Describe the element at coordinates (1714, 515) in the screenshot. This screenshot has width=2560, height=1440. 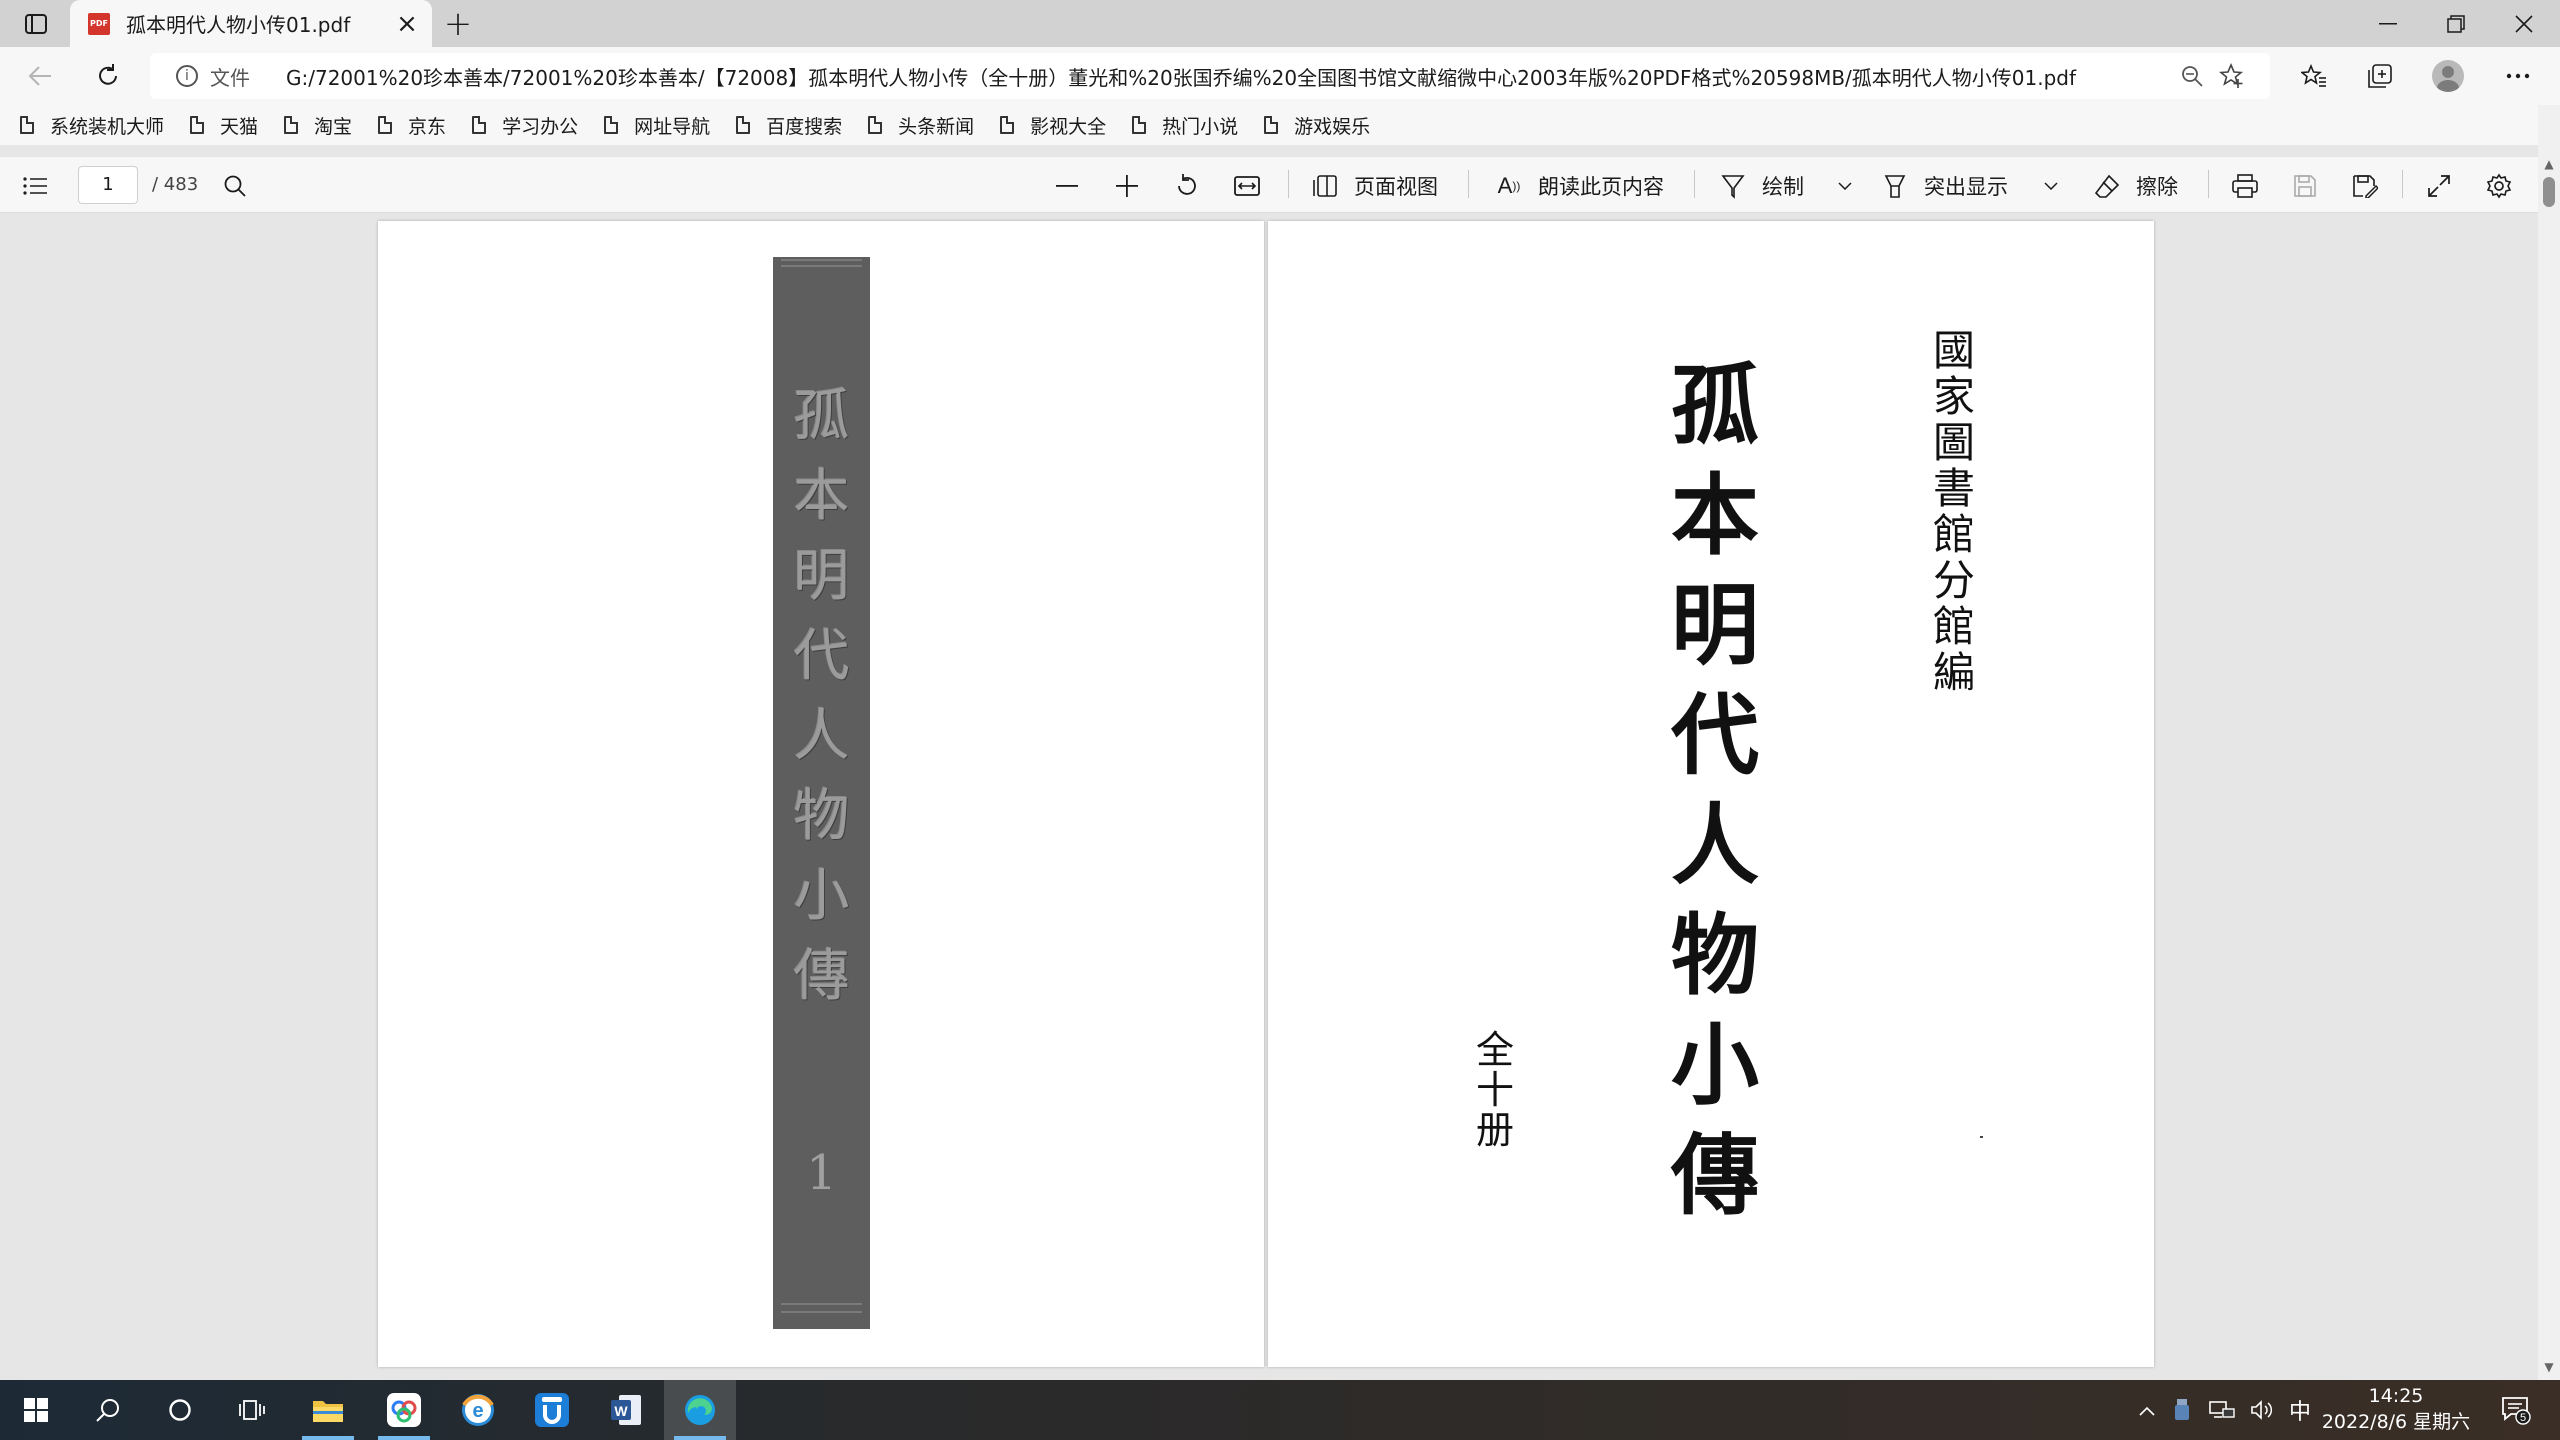
I see `title-char: 本` at that location.